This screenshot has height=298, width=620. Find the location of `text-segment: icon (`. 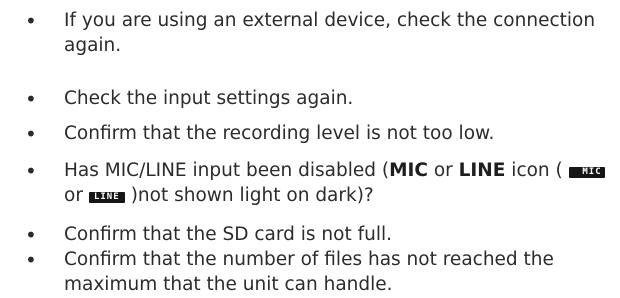

text-segment: icon ( is located at coordinates (537, 170).